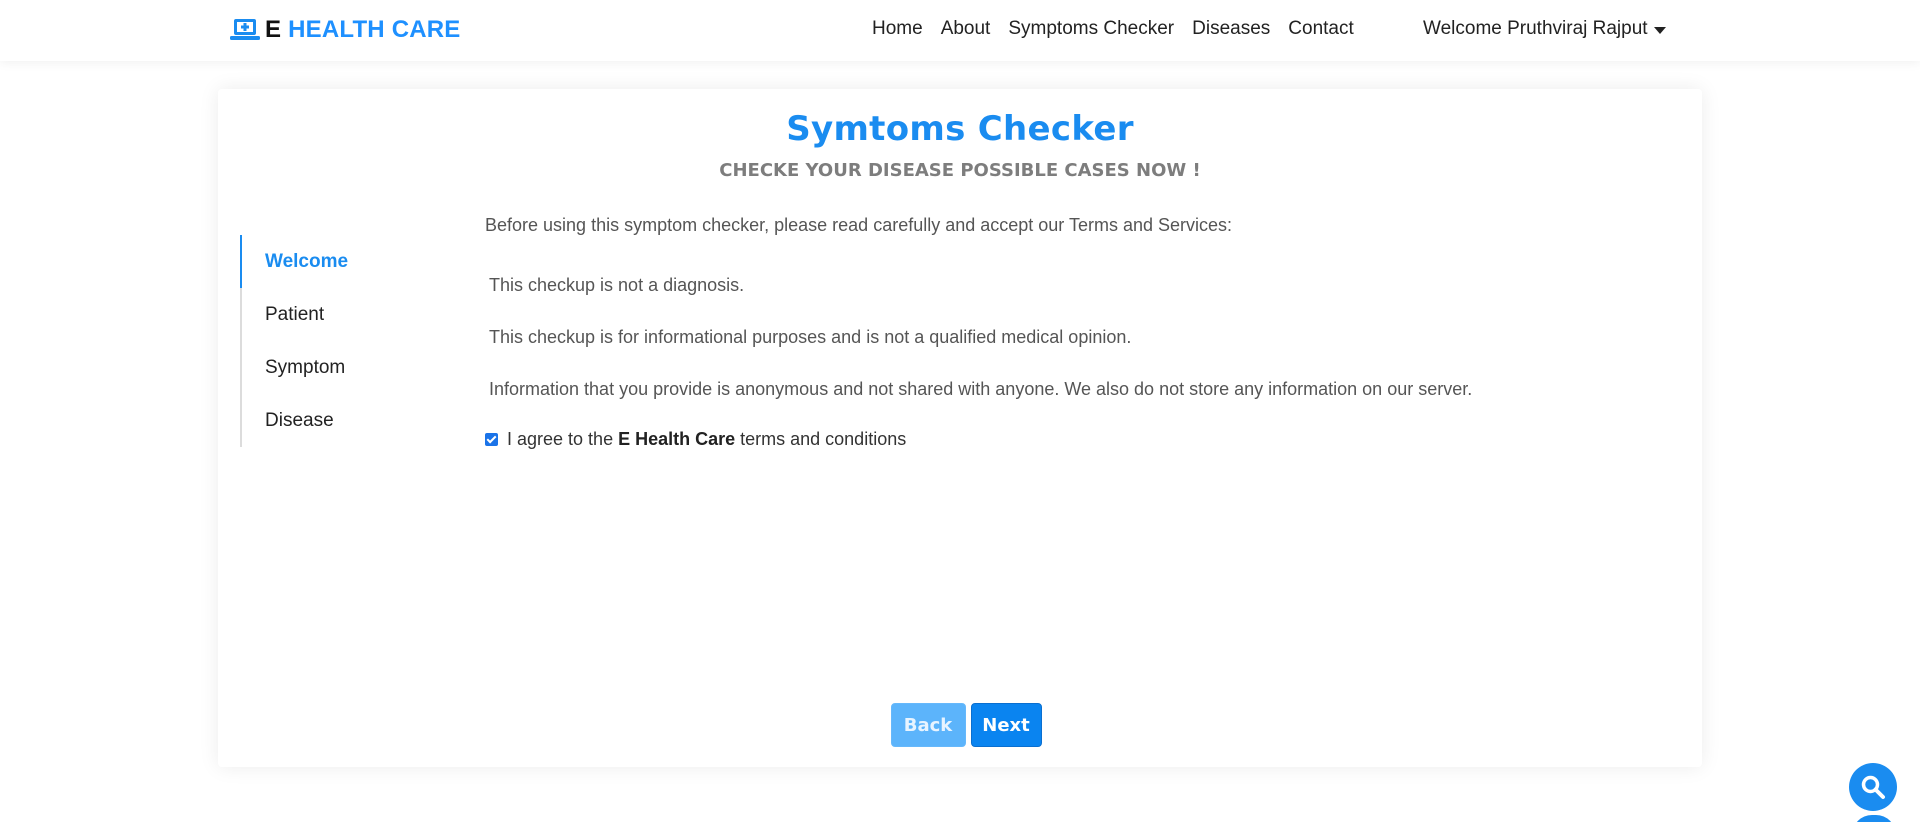 Image resolution: width=1920 pixels, height=822 pixels. I want to click on agree-brand: E Health Care, so click(677, 439).